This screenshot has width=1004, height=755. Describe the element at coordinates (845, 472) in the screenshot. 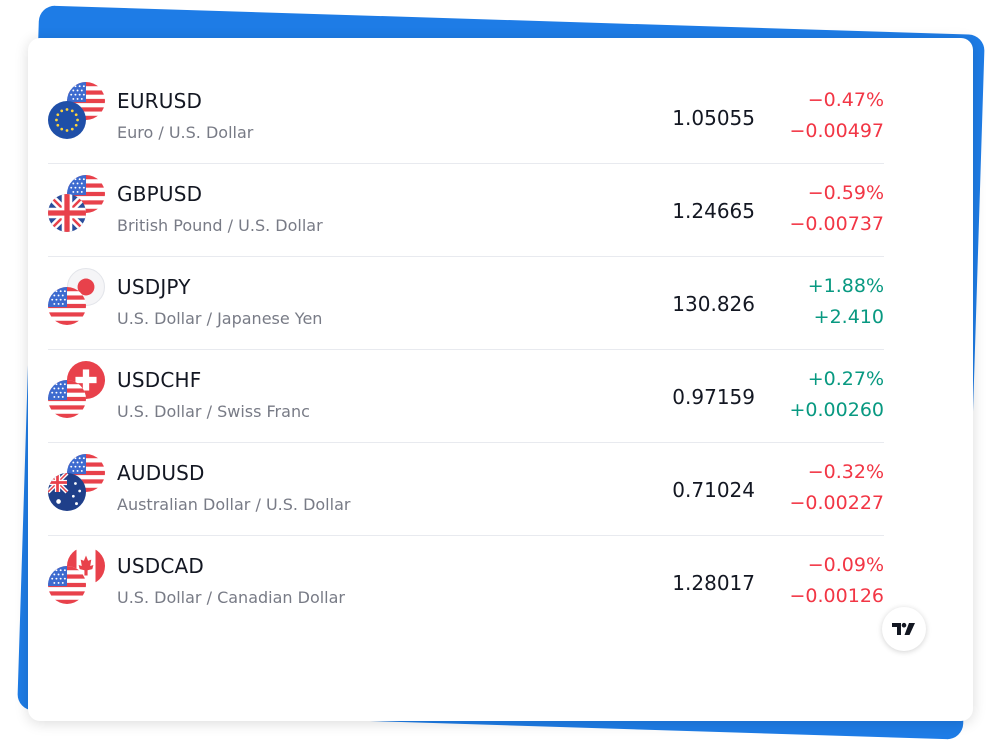

I see `ticker-change-percent: −0.32%` at that location.